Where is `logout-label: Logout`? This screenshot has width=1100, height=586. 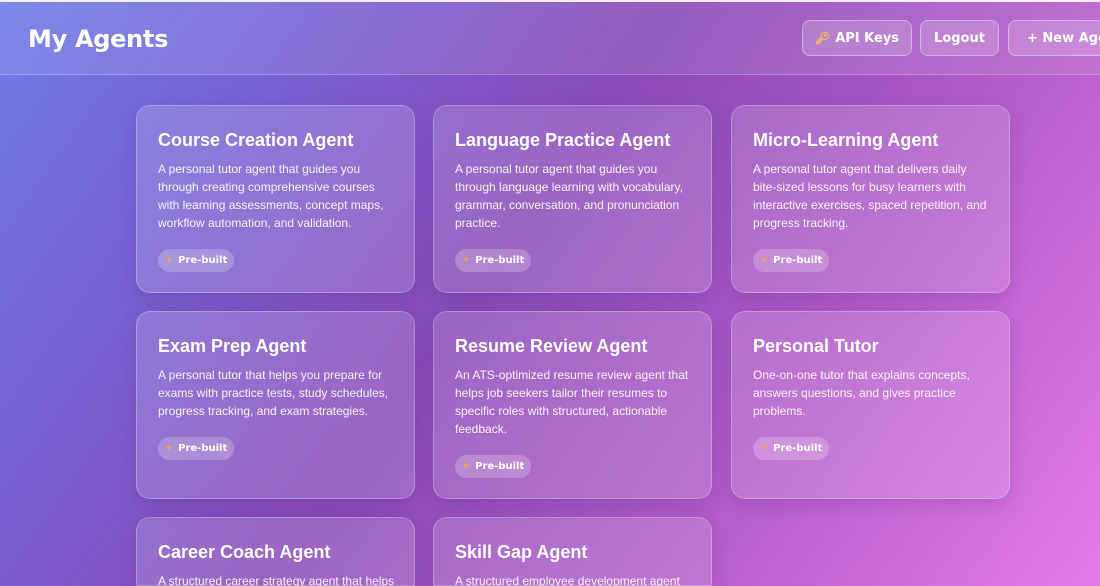
logout-label: Logout is located at coordinates (959, 38).